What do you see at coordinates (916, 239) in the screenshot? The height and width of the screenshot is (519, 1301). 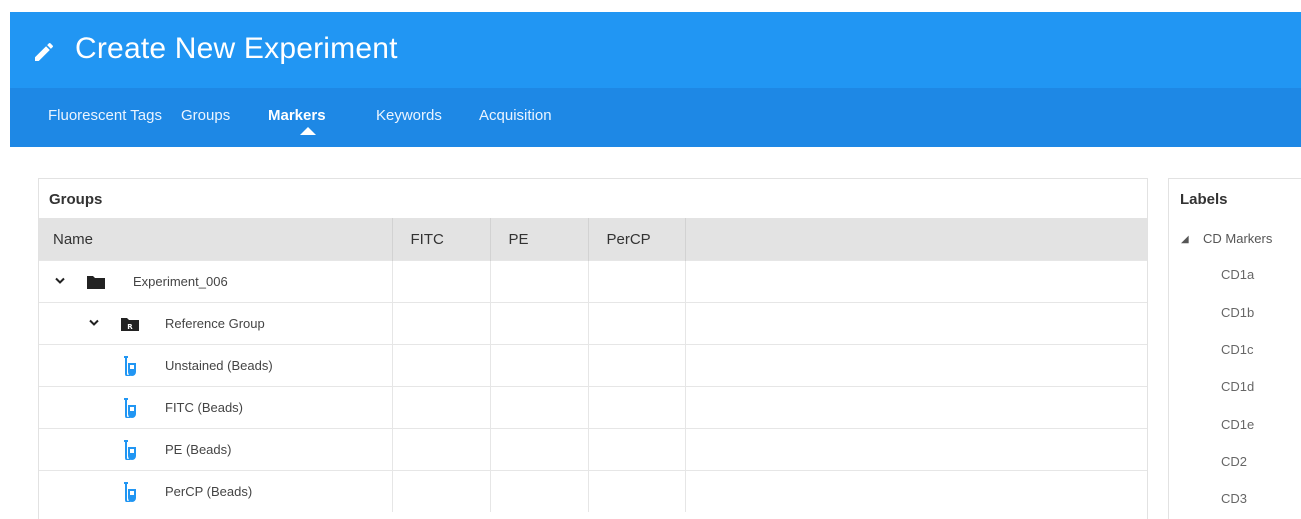 I see `column-header-empty` at bounding box center [916, 239].